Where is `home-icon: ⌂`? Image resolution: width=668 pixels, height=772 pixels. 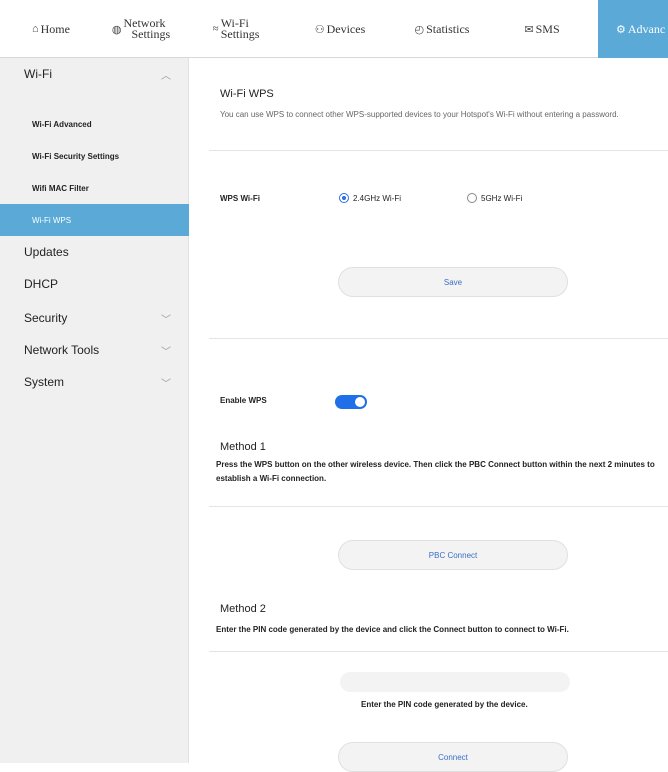 home-icon: ⌂ is located at coordinates (35, 29).